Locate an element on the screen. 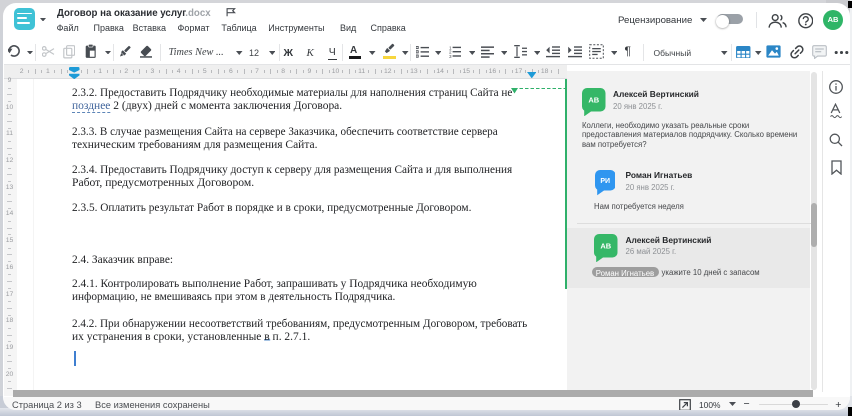 The width and height of the screenshot is (852, 416). svg-text: РИ is located at coordinates (605, 181).